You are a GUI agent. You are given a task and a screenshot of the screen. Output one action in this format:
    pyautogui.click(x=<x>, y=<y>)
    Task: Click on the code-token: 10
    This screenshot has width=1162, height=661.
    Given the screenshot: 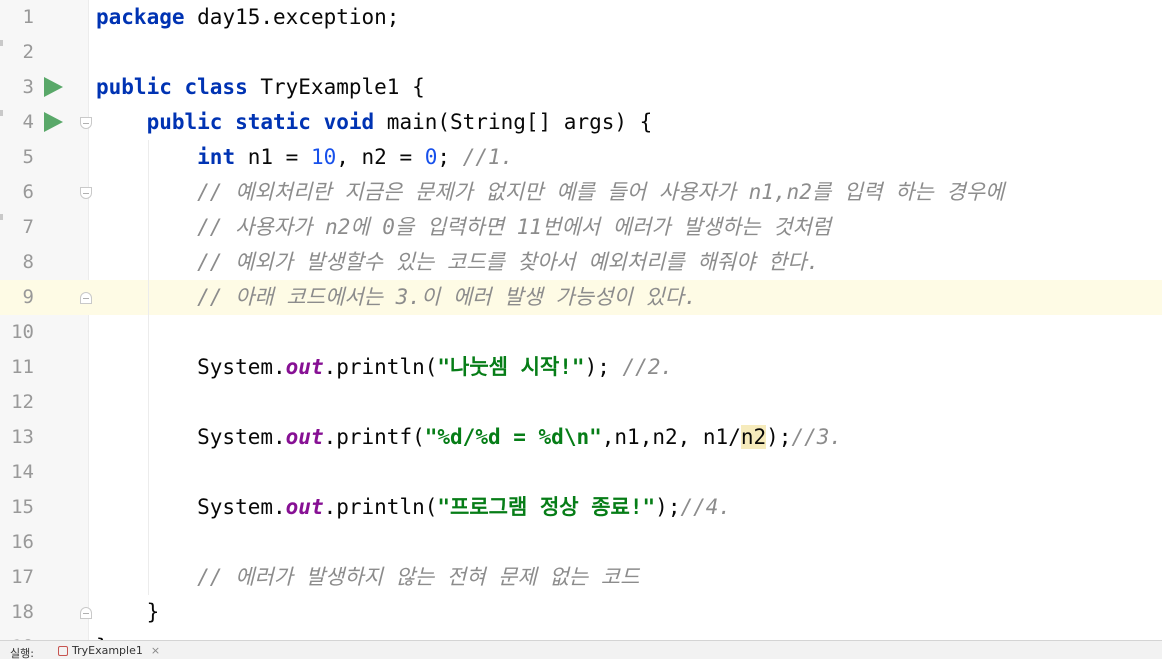 What is the action you would take?
    pyautogui.click(x=323, y=157)
    